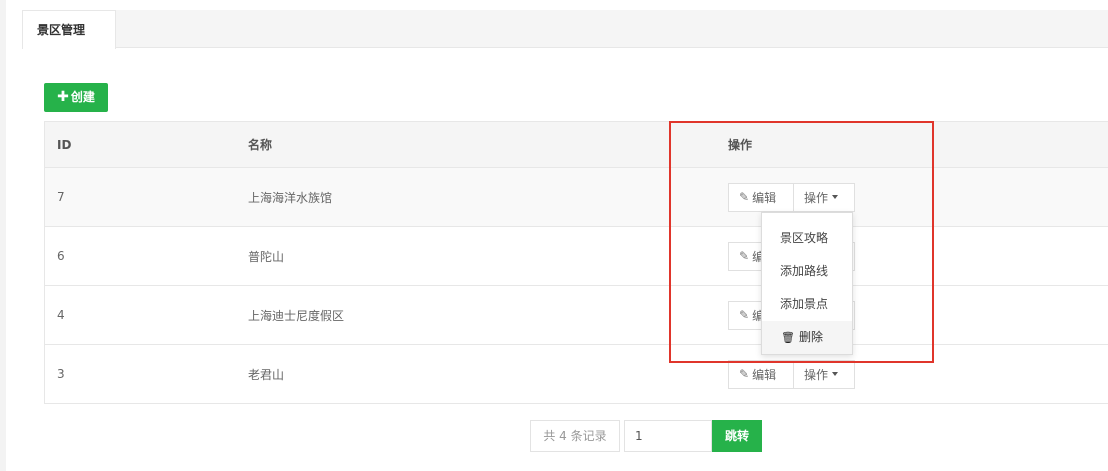 This screenshot has height=471, width=1108. Describe the element at coordinates (740, 145) in the screenshot. I see `column-header-operation: 操作` at that location.